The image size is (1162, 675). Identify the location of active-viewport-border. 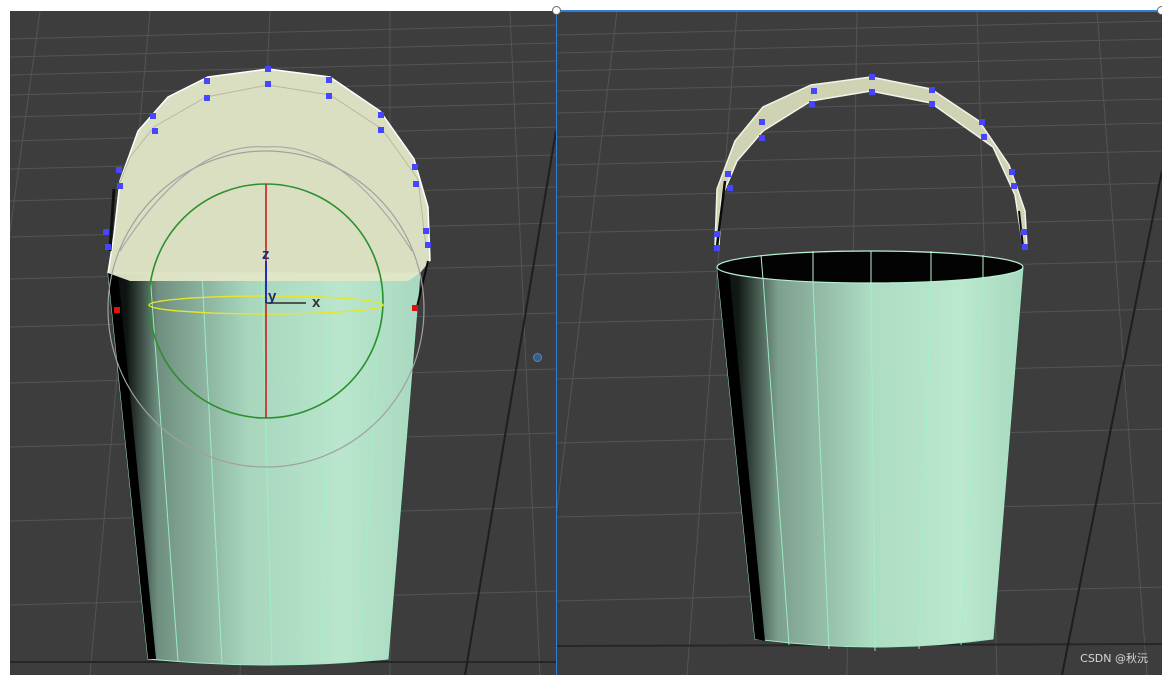
(859, 11).